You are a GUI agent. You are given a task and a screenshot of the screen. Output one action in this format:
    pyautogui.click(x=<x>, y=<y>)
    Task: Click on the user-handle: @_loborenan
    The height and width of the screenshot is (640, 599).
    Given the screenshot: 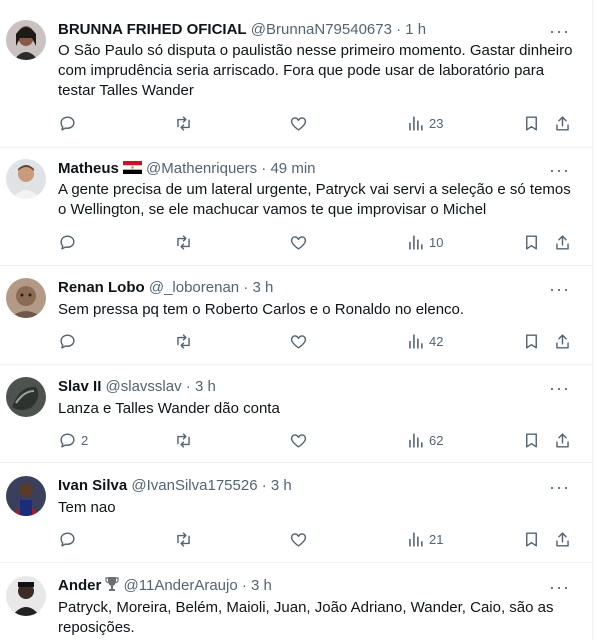 What is the action you would take?
    pyautogui.click(x=194, y=287)
    